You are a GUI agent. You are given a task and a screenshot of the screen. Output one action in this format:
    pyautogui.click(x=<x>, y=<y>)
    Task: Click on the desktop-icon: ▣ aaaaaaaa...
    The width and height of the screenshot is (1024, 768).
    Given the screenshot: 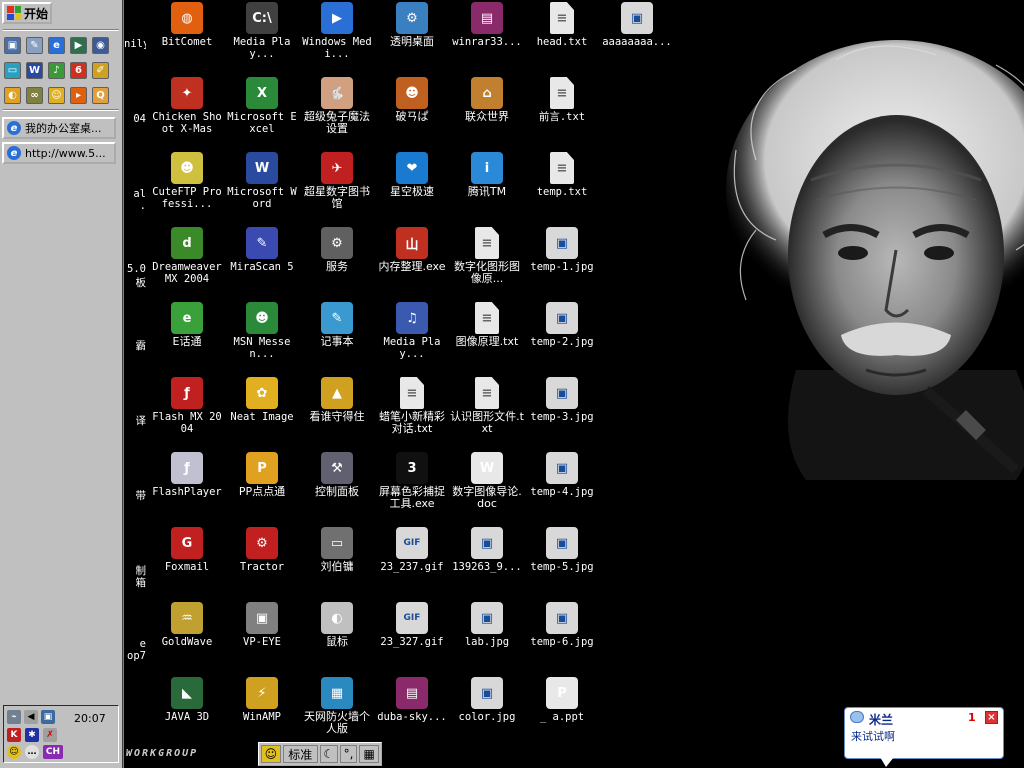 What is the action you would take?
    pyautogui.click(x=637, y=25)
    